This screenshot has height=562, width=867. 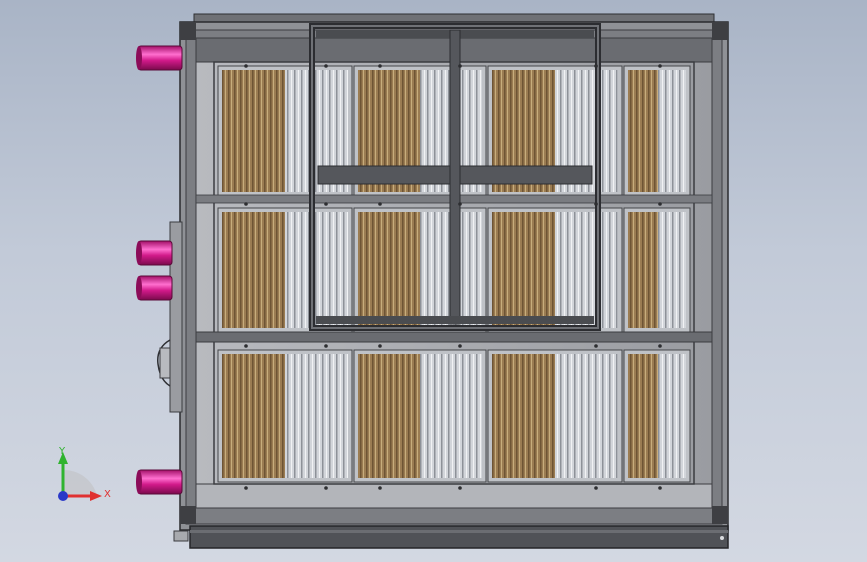 I want to click on x-axis-label: X, so click(x=107, y=494).